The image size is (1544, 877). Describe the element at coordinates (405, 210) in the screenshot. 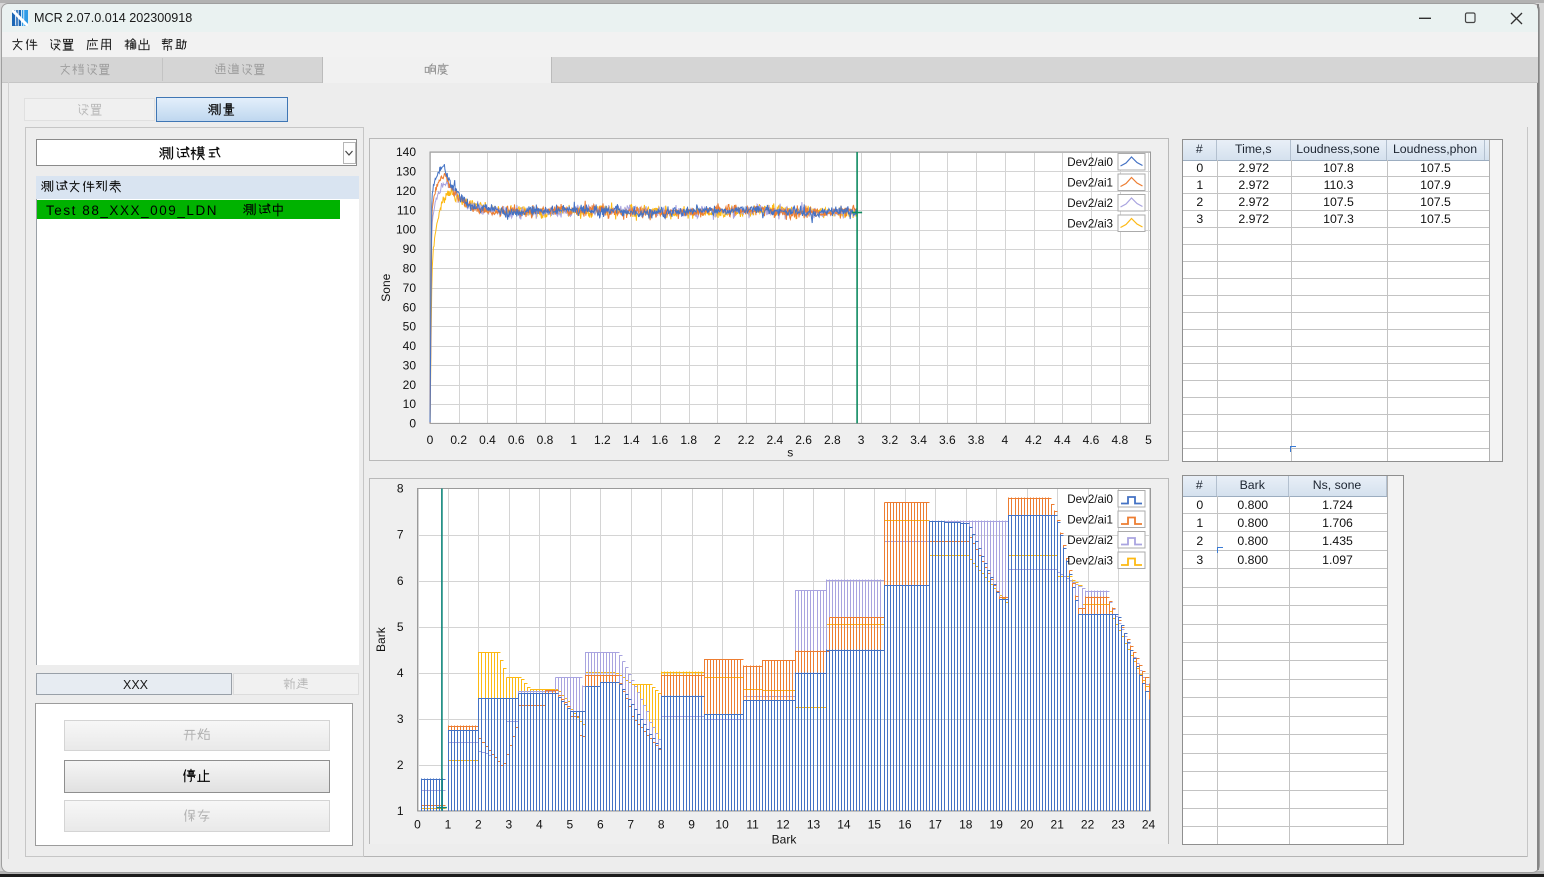

I see `svg-text: 110` at that location.